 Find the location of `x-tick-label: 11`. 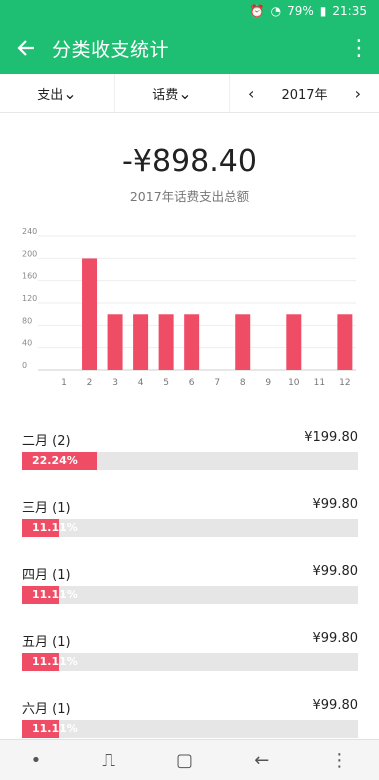

x-tick-label: 11 is located at coordinates (319, 383).